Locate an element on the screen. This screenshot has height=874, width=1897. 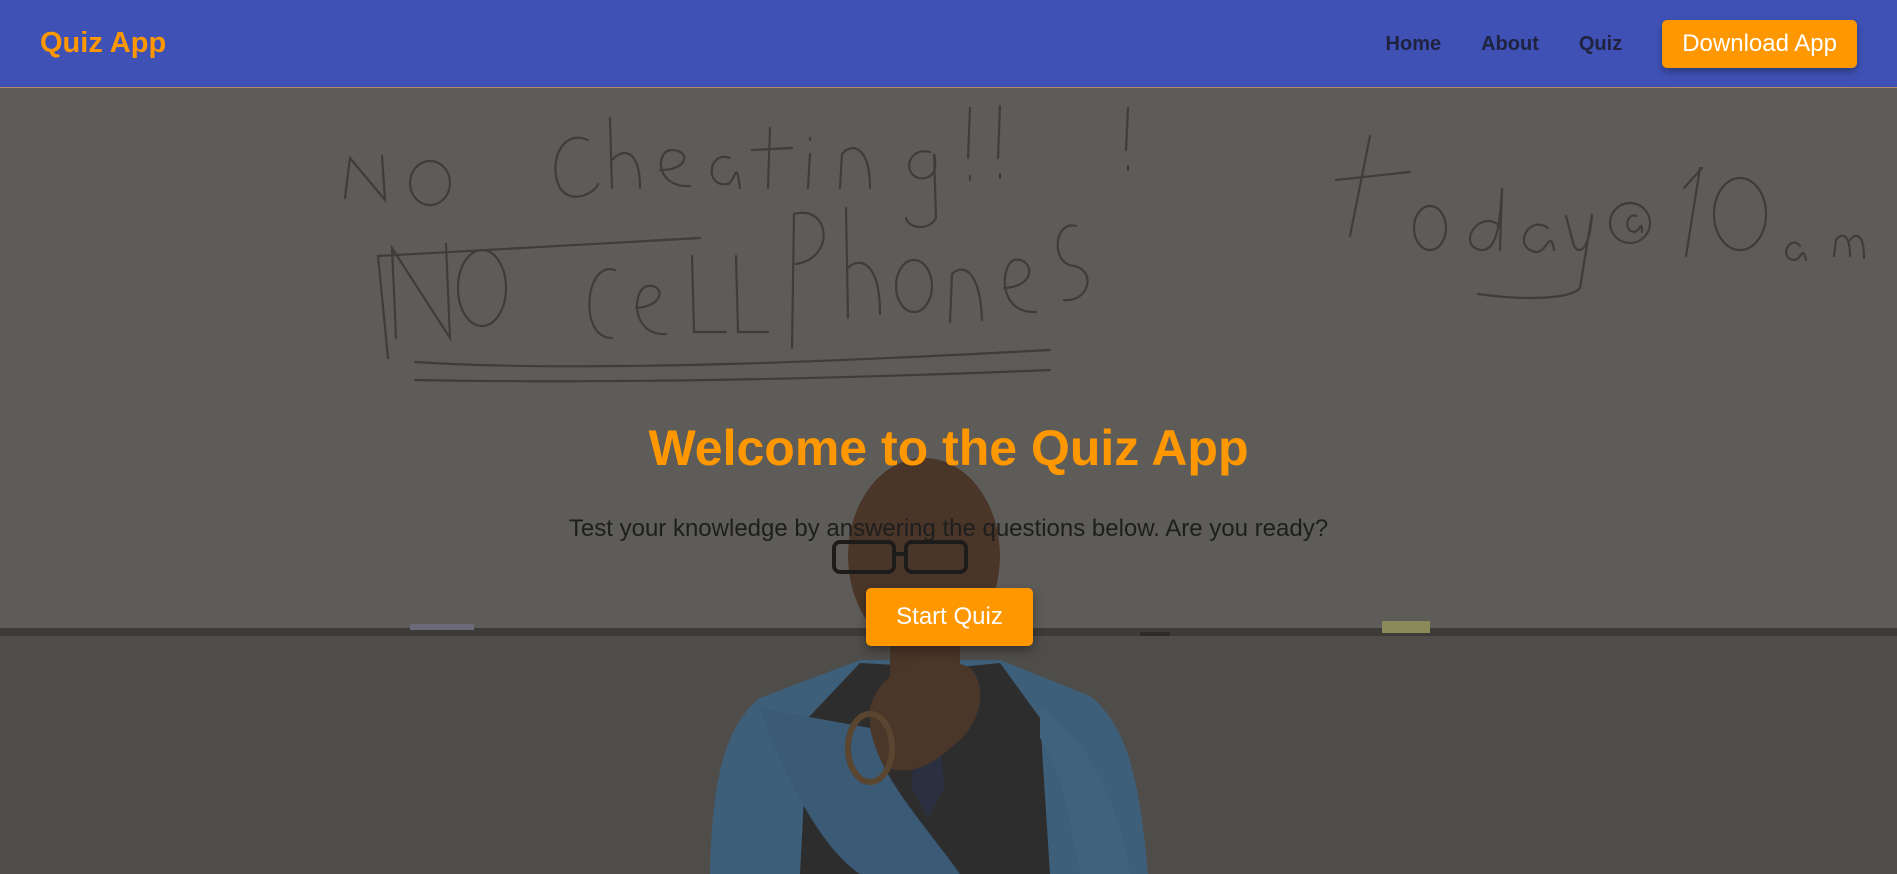
nav-links: Home About Quiz Download App is located at coordinates (1621, 44).